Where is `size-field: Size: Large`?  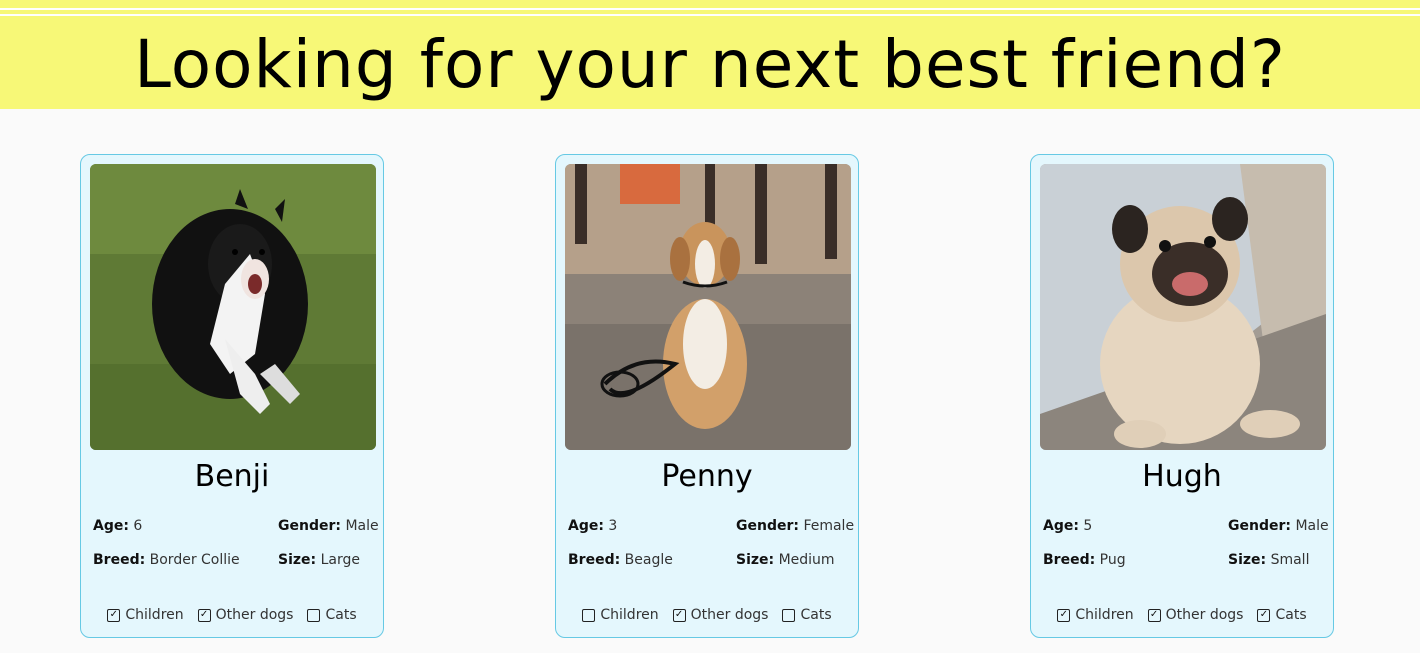
size-field: Size: Large is located at coordinates (319, 560).